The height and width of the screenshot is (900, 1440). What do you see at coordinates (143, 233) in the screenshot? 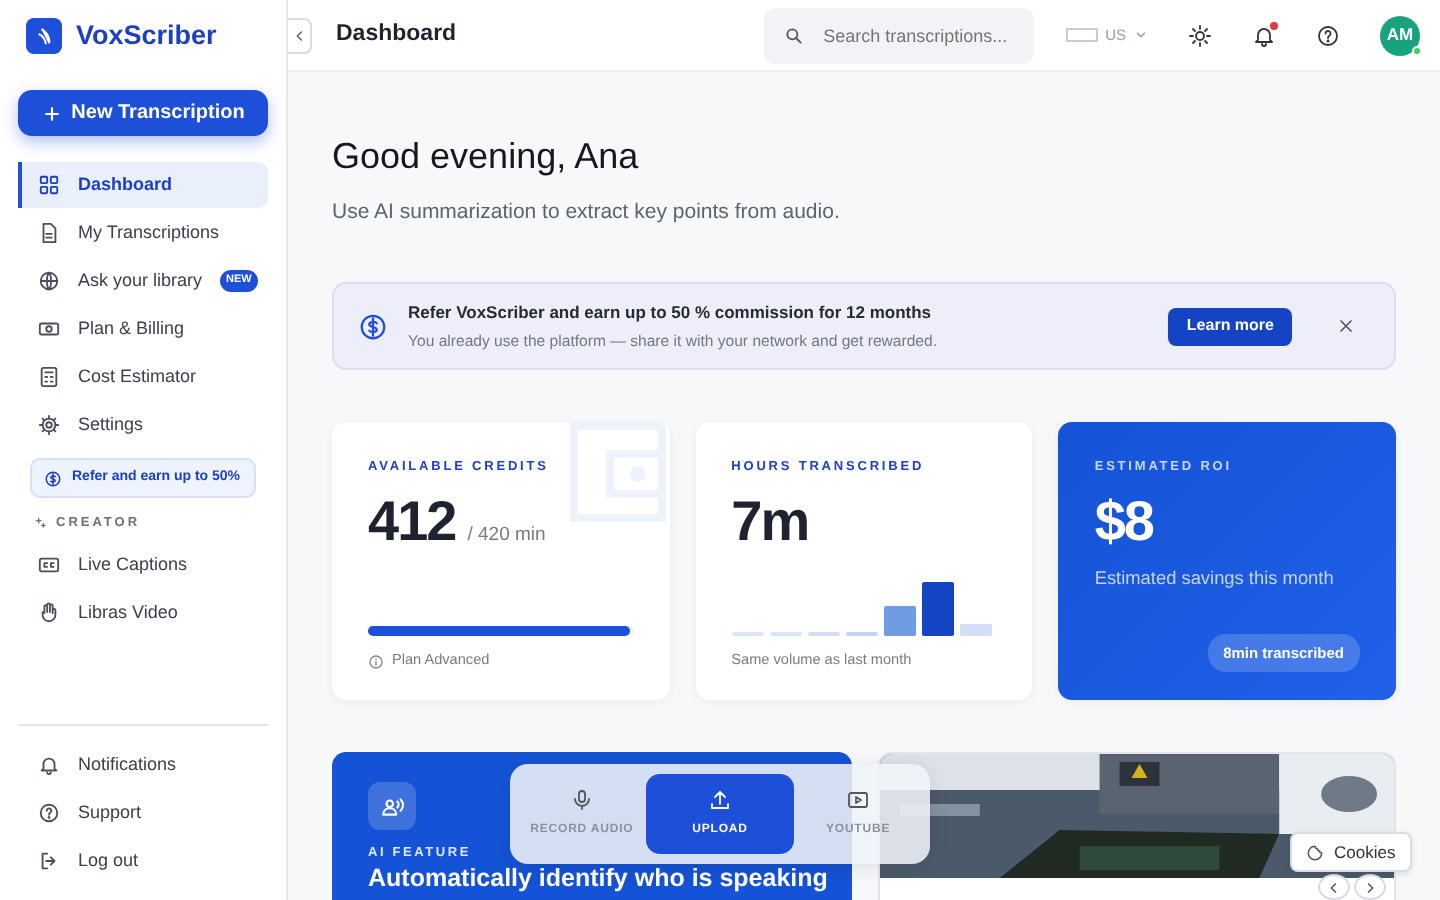
I see `sidebar-item: My Transcriptions` at bounding box center [143, 233].